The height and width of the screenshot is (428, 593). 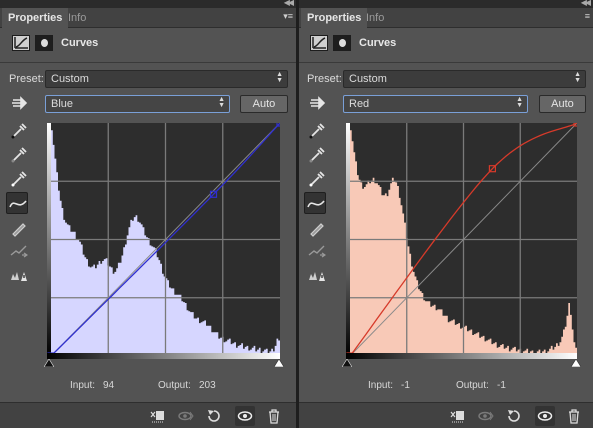 What do you see at coordinates (501, 385) in the screenshot?
I see `output-readout-value: -1` at bounding box center [501, 385].